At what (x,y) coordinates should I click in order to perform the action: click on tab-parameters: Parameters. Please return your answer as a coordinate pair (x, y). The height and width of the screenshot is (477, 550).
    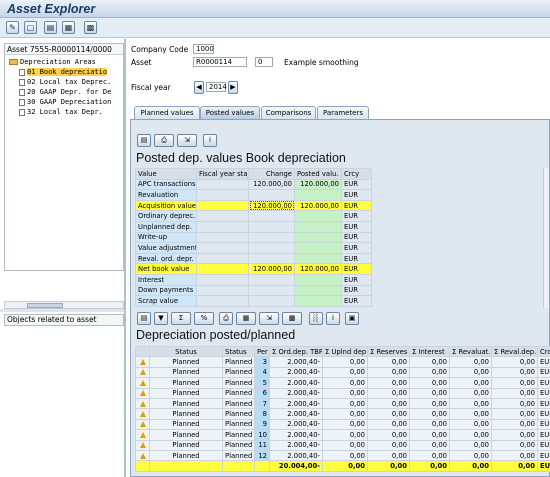
    Looking at the image, I should click on (343, 112).